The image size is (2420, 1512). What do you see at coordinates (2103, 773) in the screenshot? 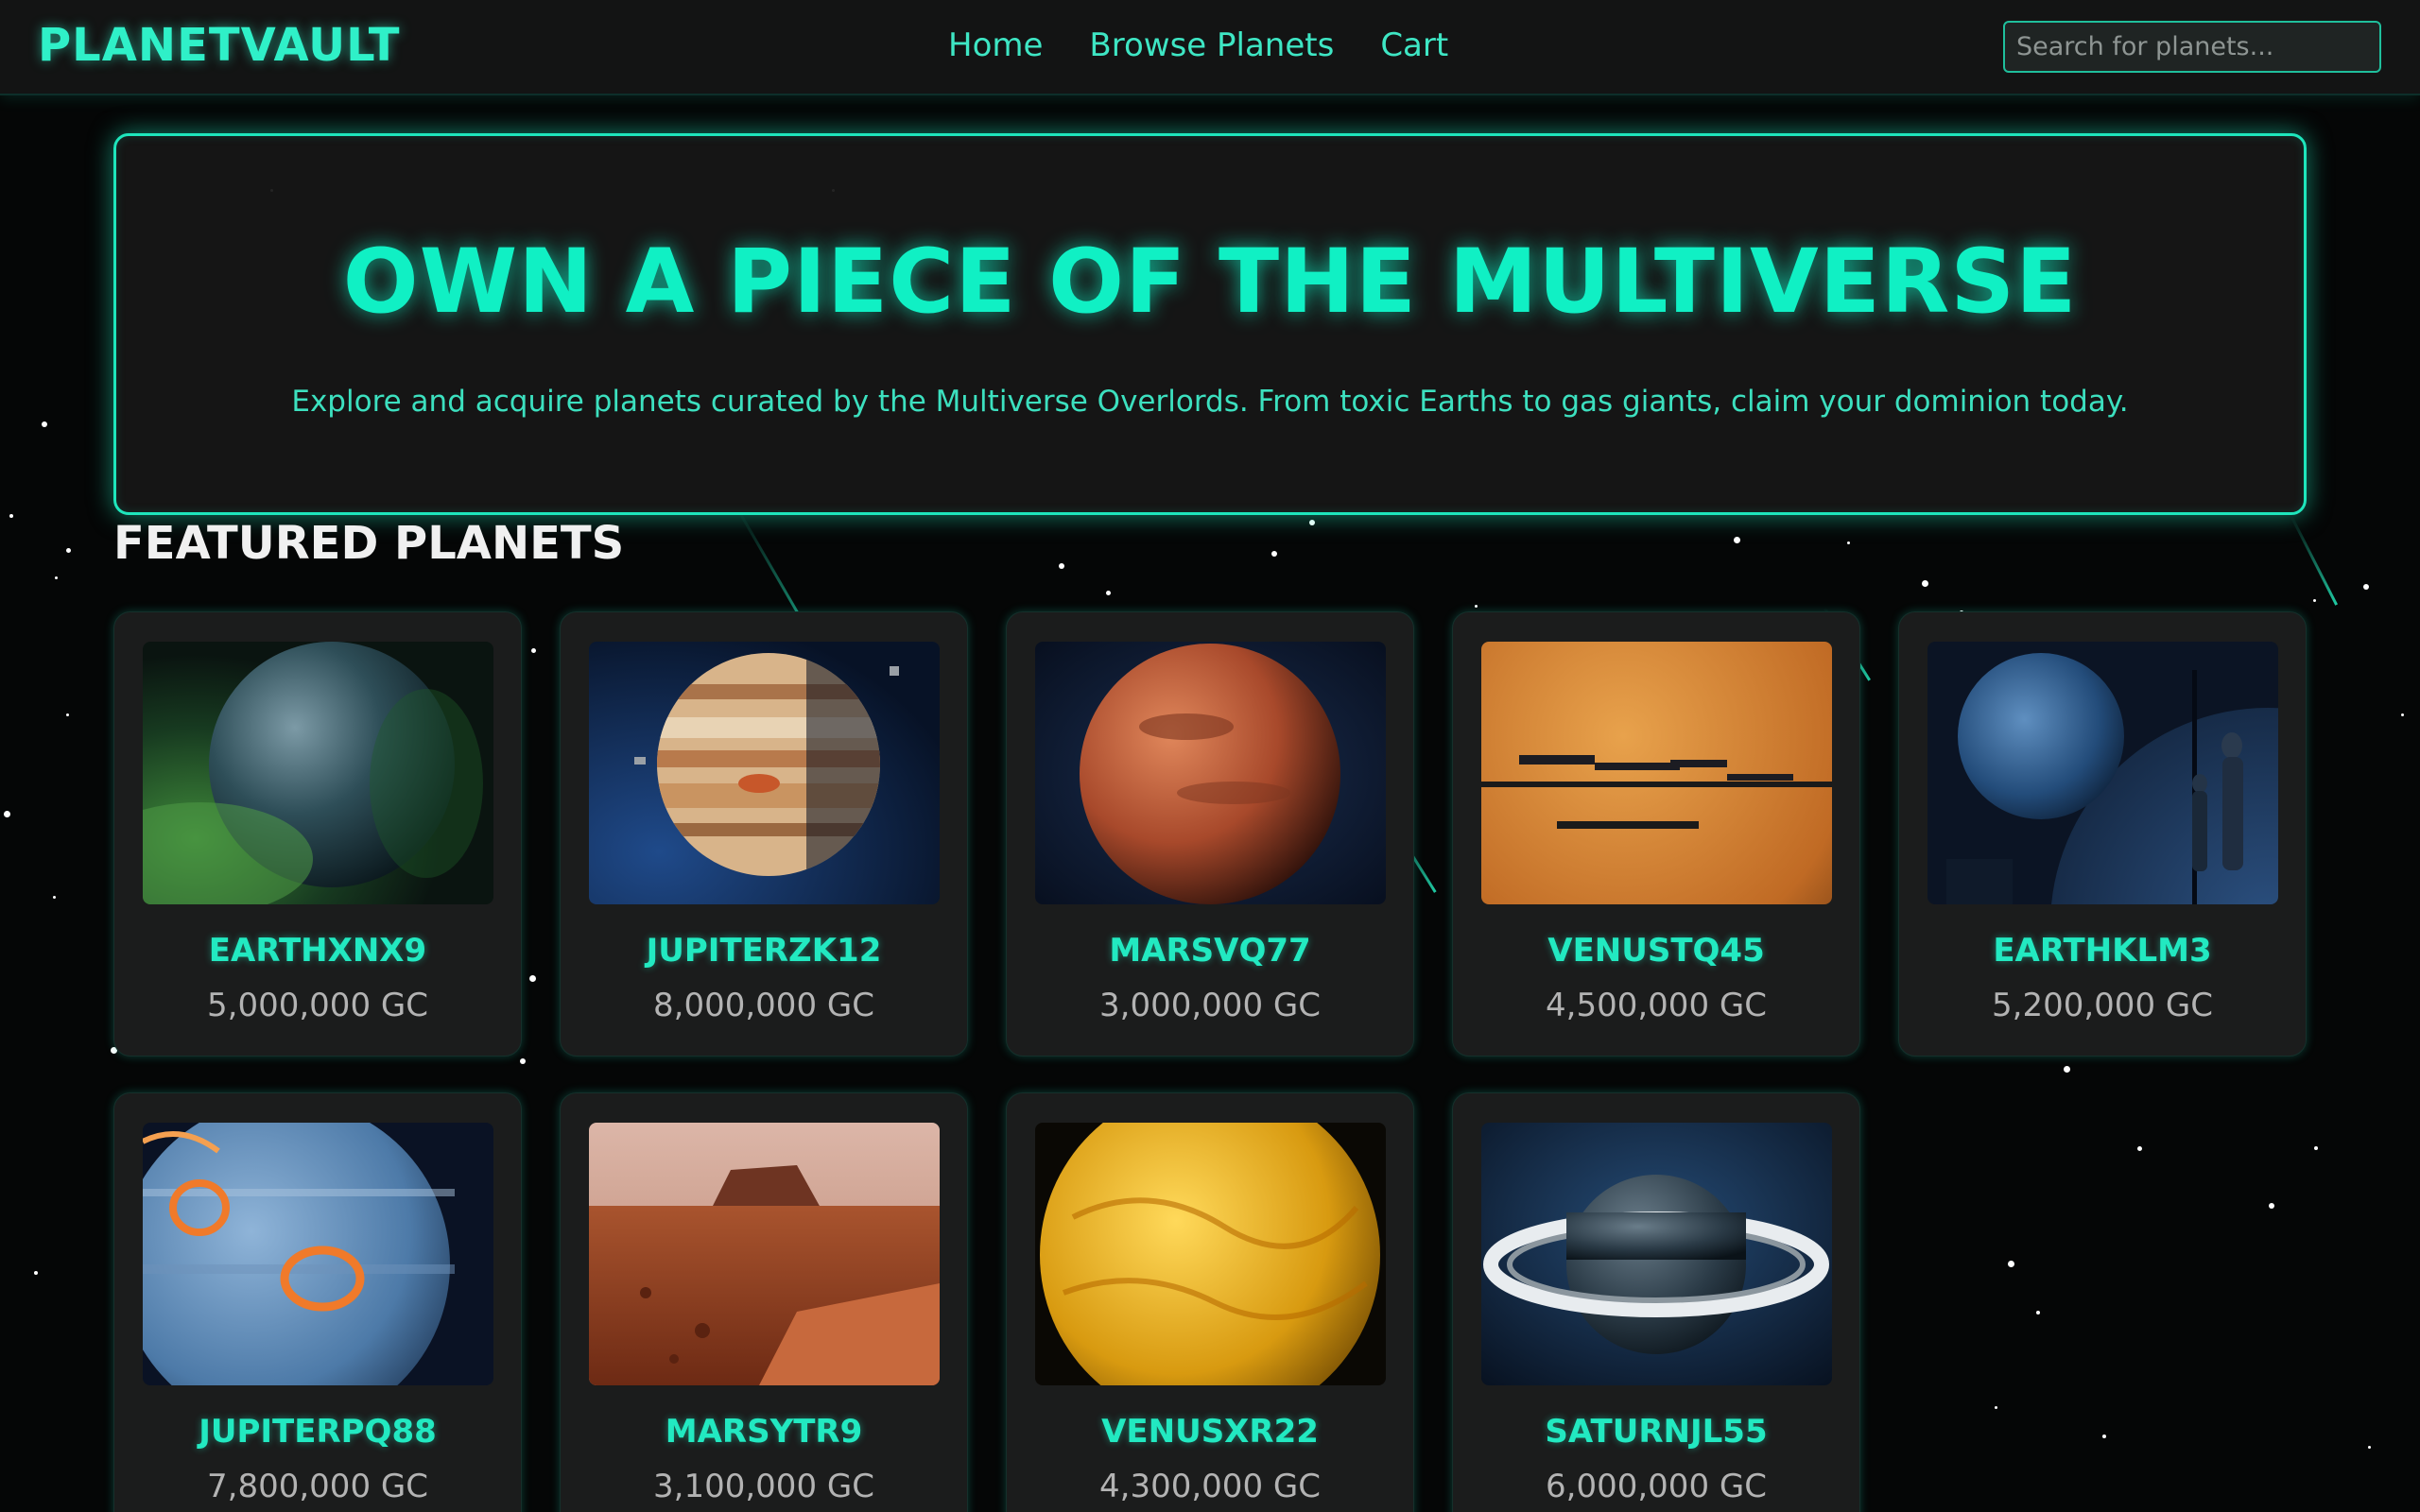
I see `earth-observatory-icon` at bounding box center [2103, 773].